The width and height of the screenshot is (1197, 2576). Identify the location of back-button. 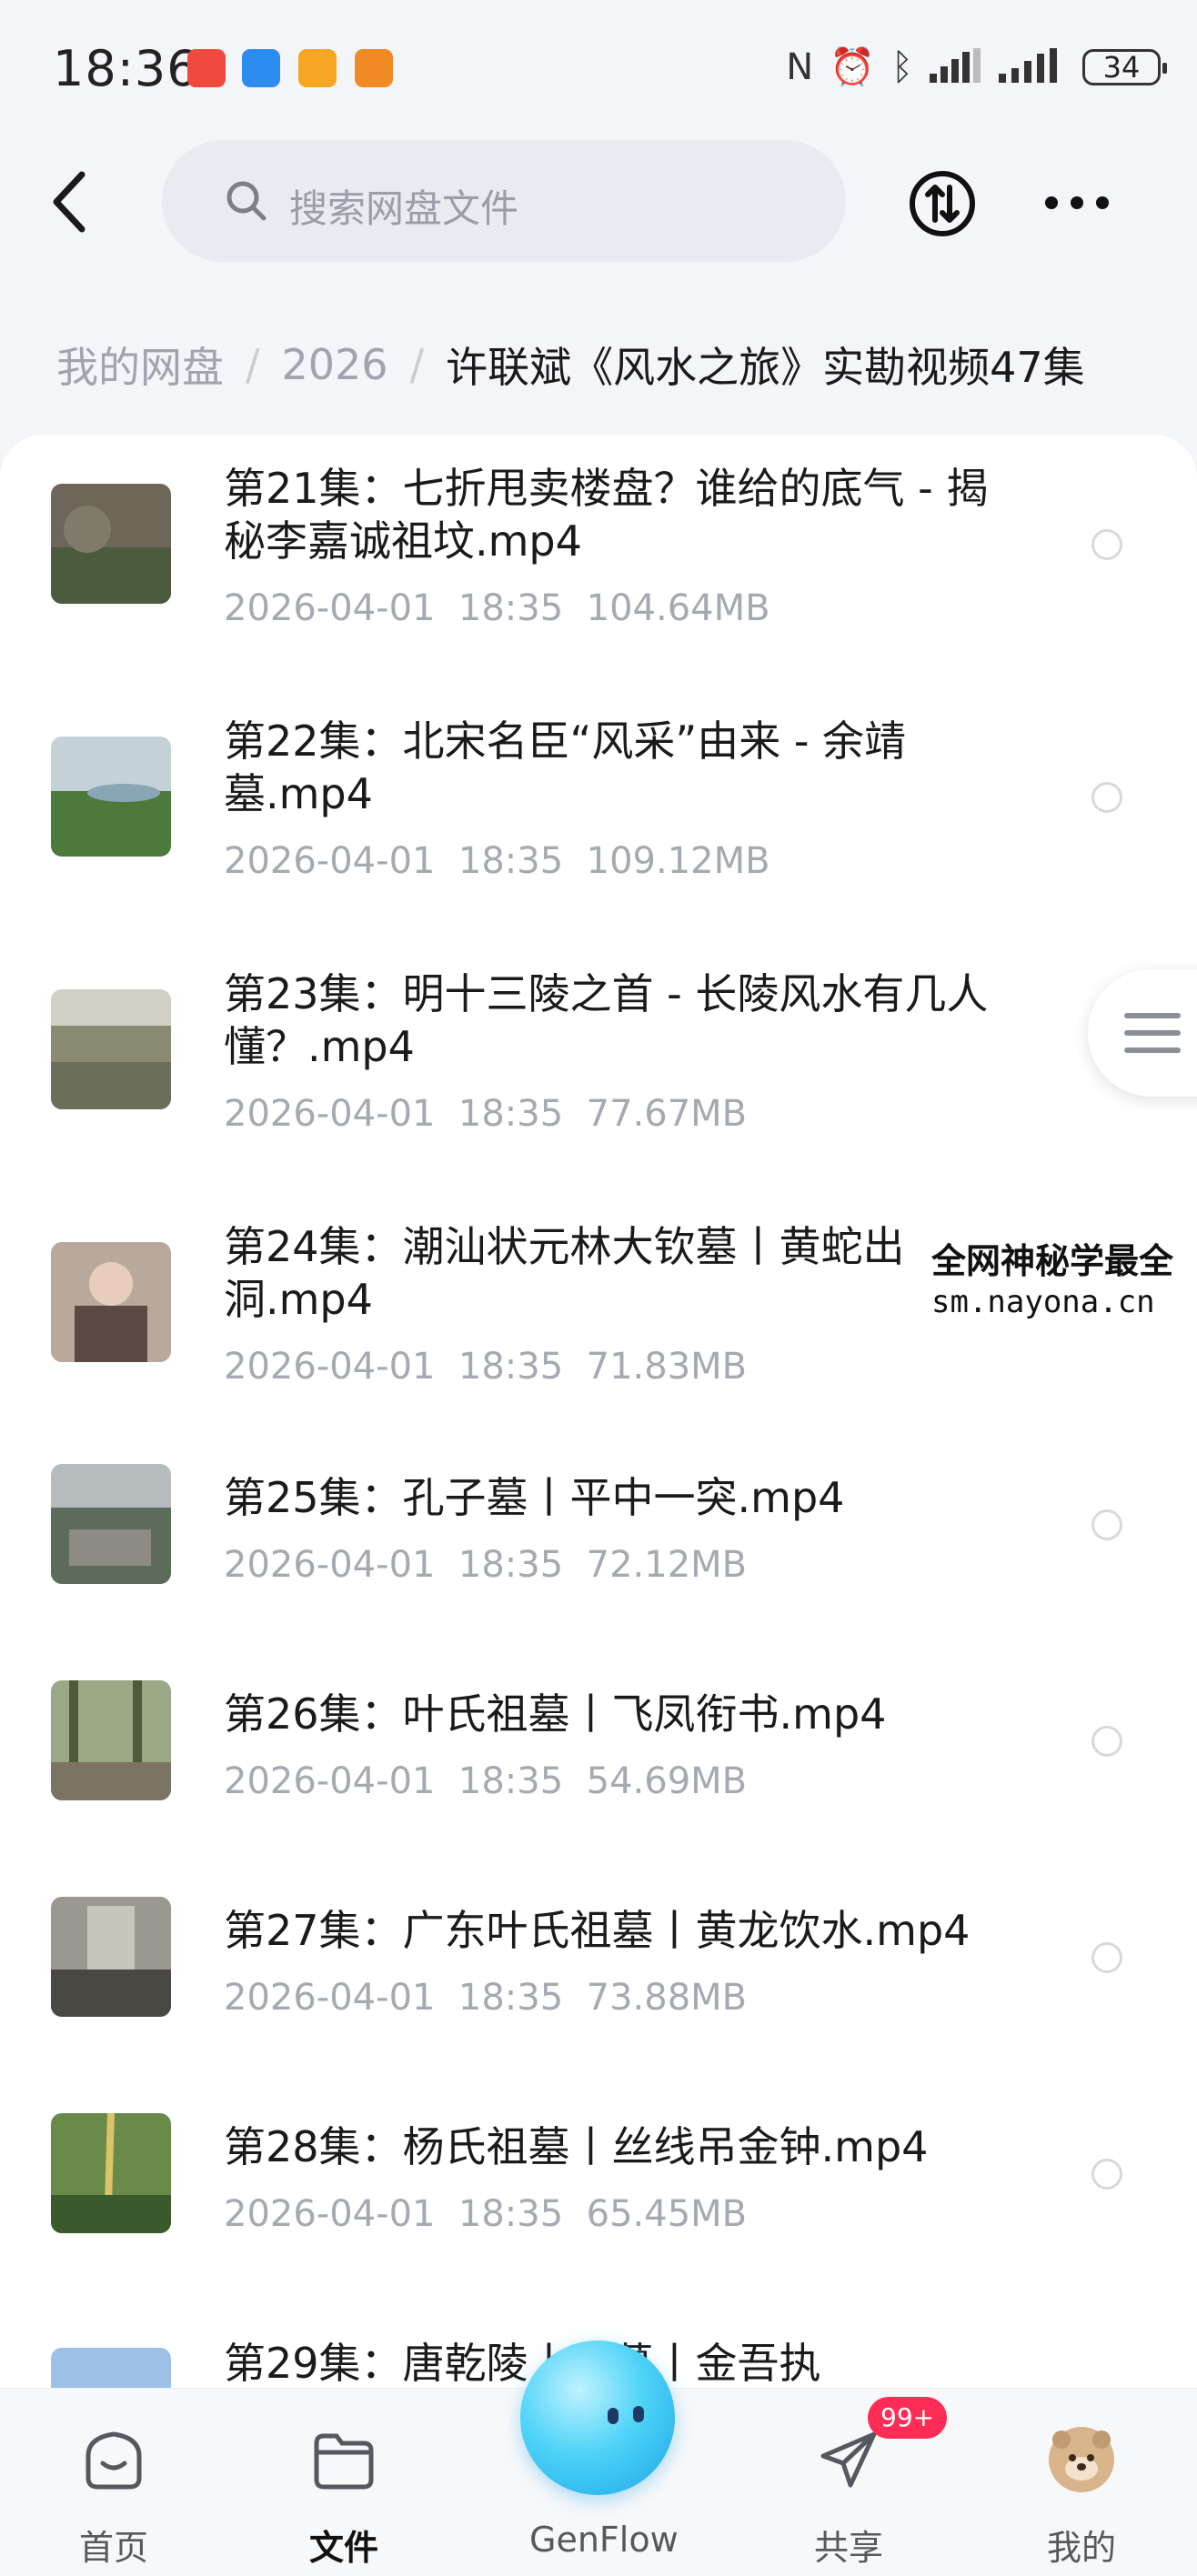
(74, 202).